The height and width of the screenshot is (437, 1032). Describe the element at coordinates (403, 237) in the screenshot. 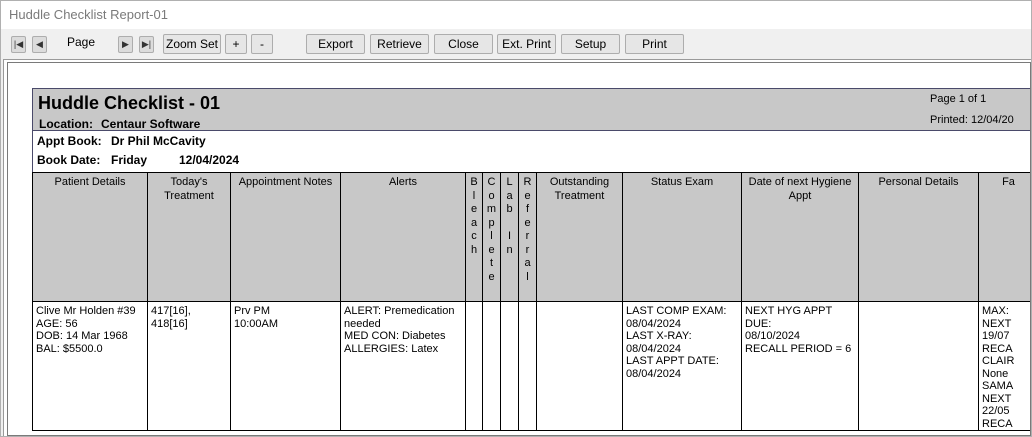

I see `col-alerts: Alerts` at that location.